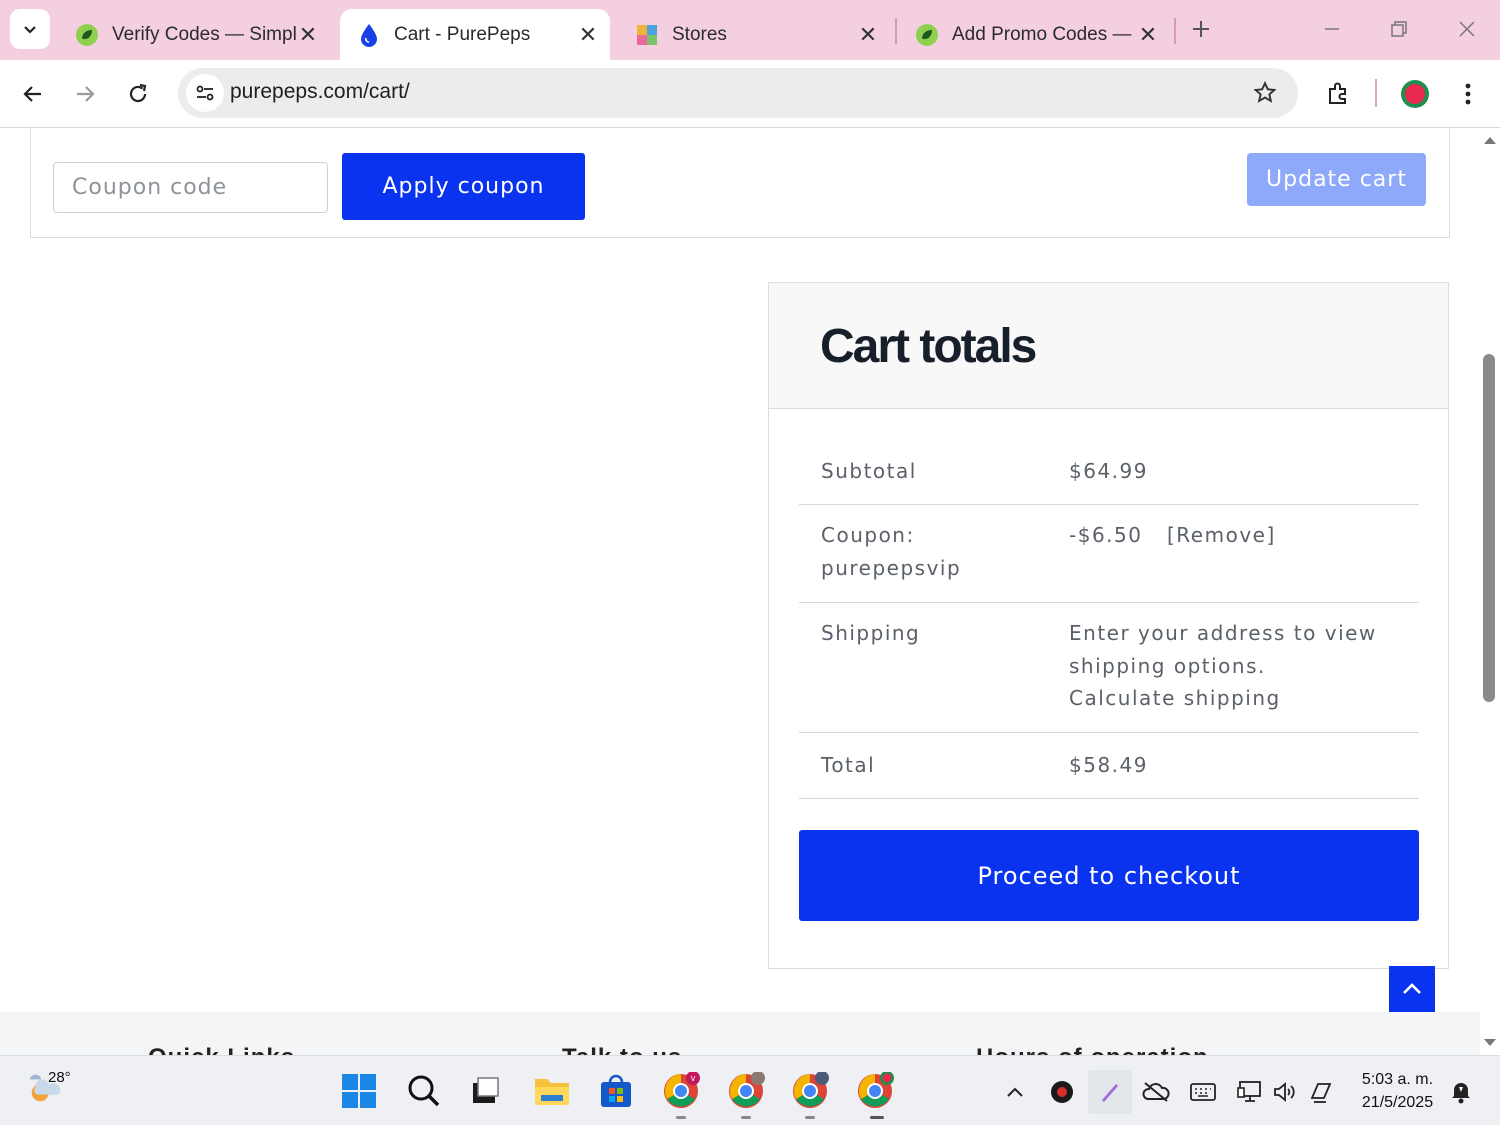 This screenshot has width=1500, height=1125. I want to click on minimize-icon, so click(1332, 29).